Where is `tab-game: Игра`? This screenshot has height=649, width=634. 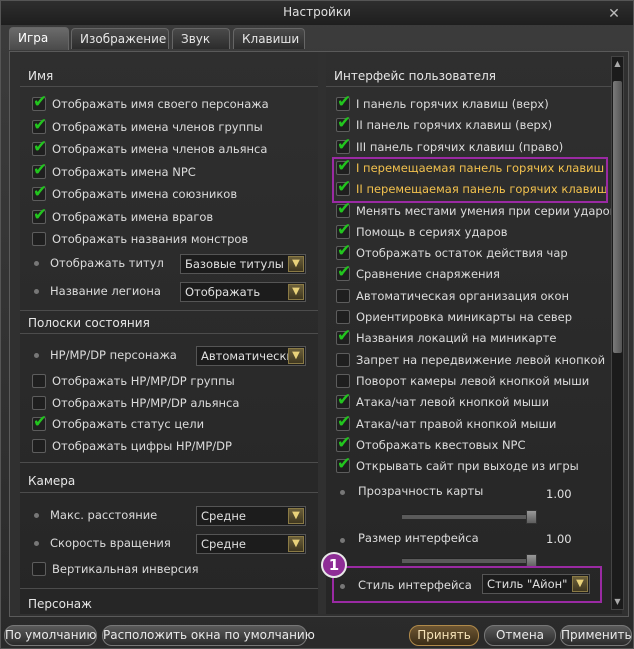 tab-game: Игра is located at coordinates (39, 38).